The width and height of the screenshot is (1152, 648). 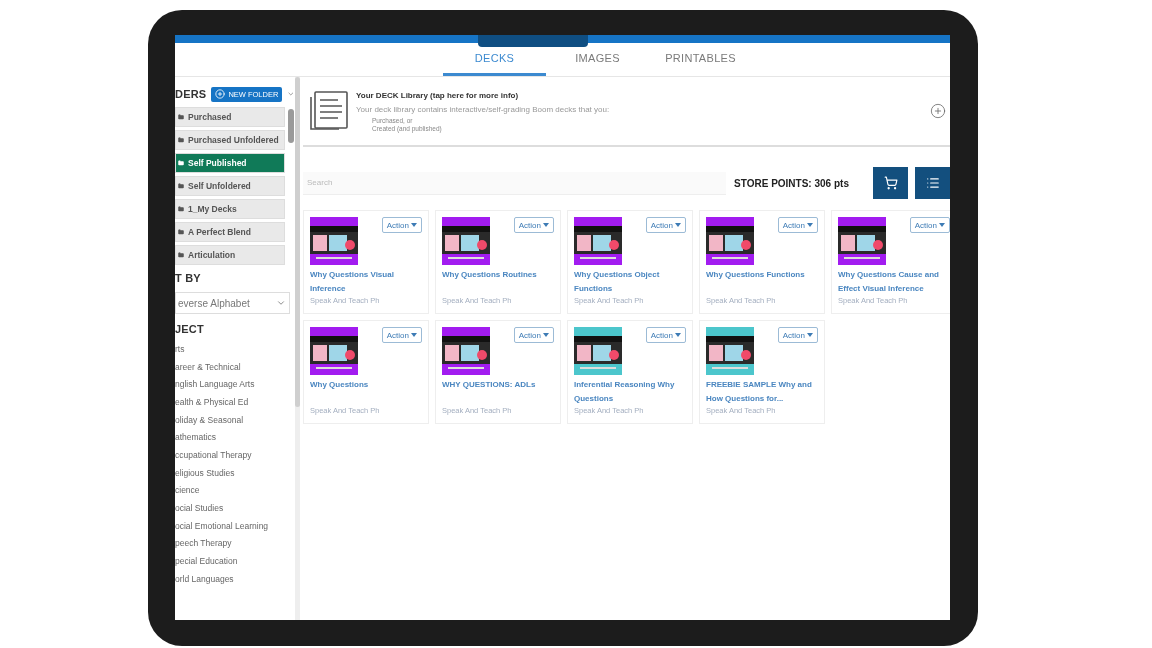 What do you see at coordinates (597, 59) in the screenshot?
I see `tab: IMAGES` at bounding box center [597, 59].